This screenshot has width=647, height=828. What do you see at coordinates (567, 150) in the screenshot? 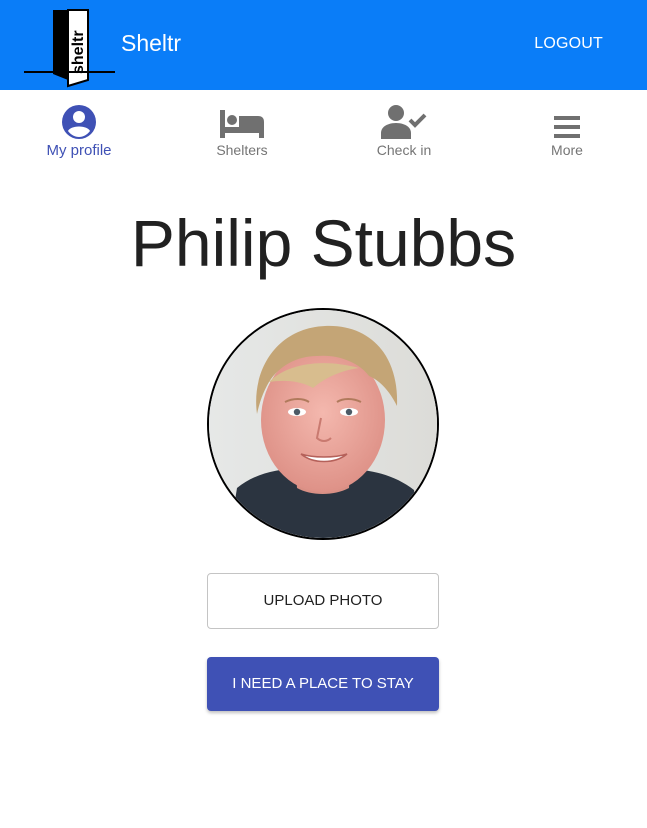
I see `nav-item-label: More` at bounding box center [567, 150].